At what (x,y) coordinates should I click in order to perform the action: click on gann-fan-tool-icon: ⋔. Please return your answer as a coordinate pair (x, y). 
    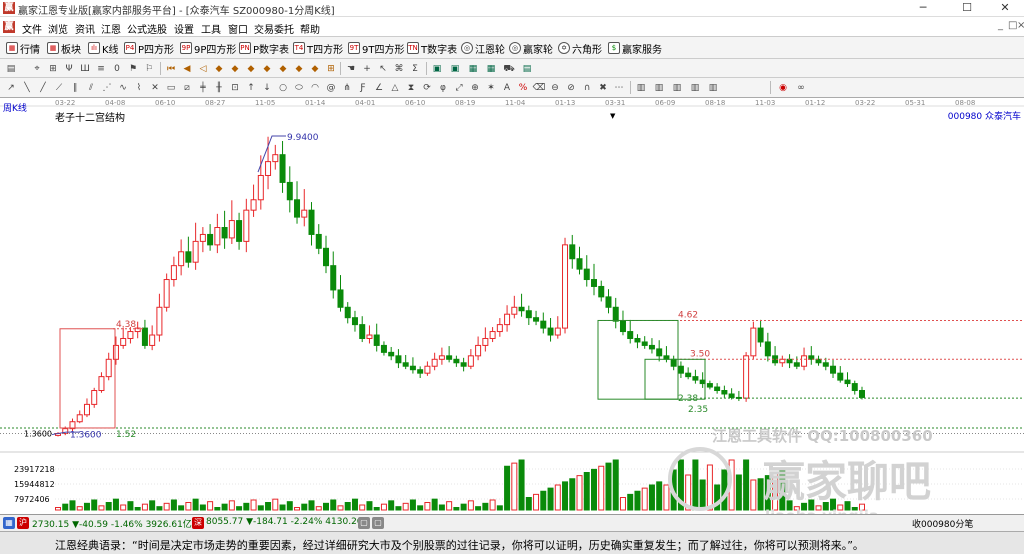
    Looking at the image, I should click on (347, 88).